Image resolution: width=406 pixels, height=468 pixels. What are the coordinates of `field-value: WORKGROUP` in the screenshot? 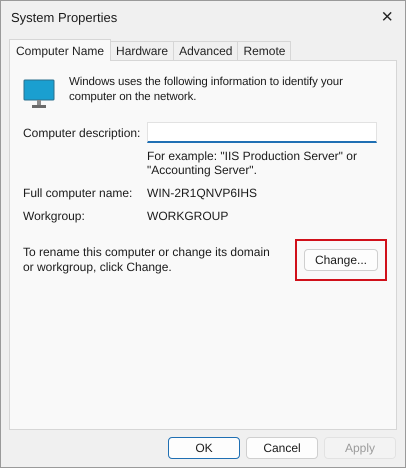 It's located at (187, 216).